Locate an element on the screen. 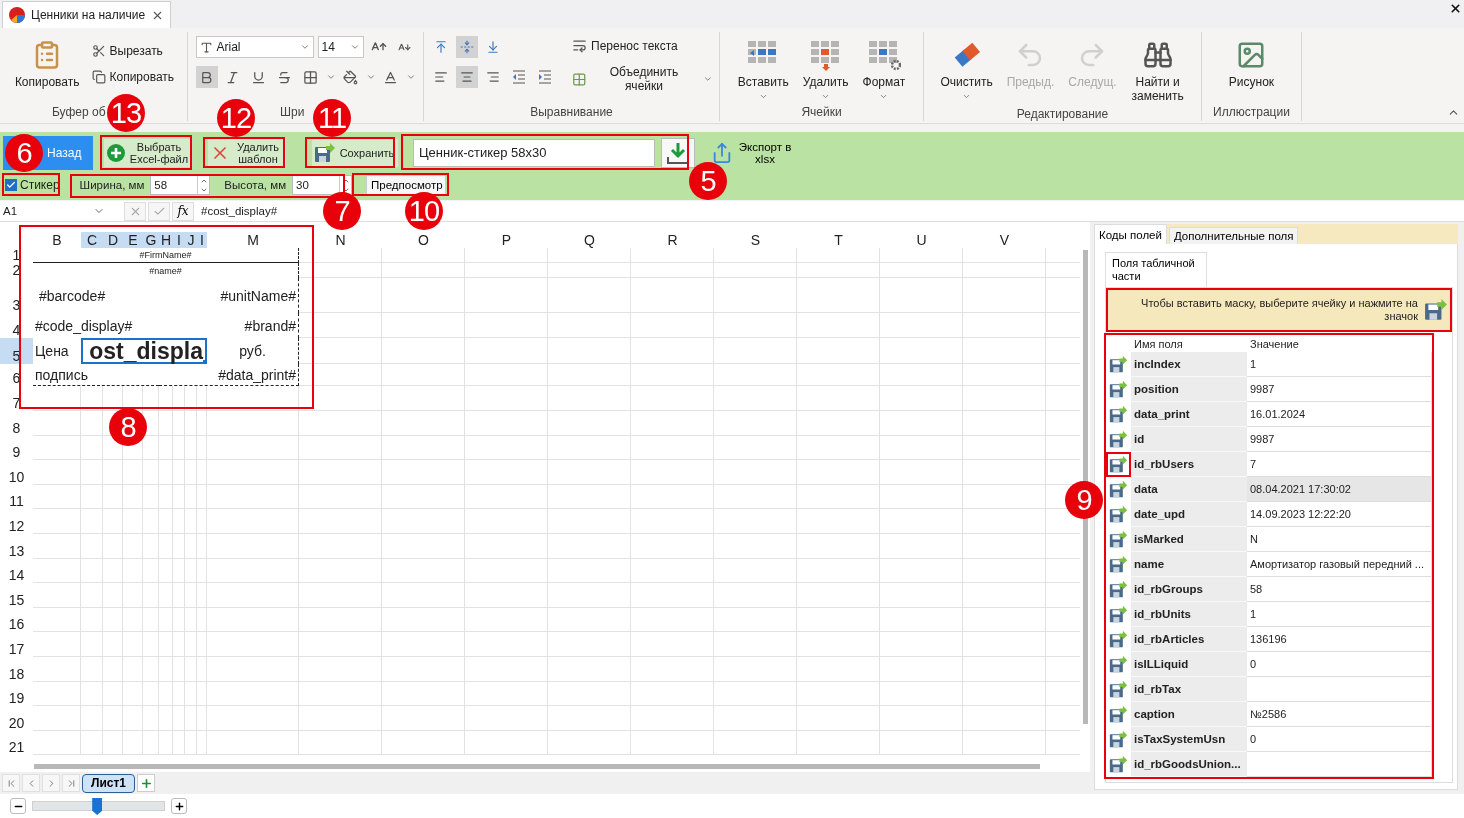 Image resolution: width=1464 pixels, height=818 pixels. insert-field-button is located at coordinates (1118, 464).